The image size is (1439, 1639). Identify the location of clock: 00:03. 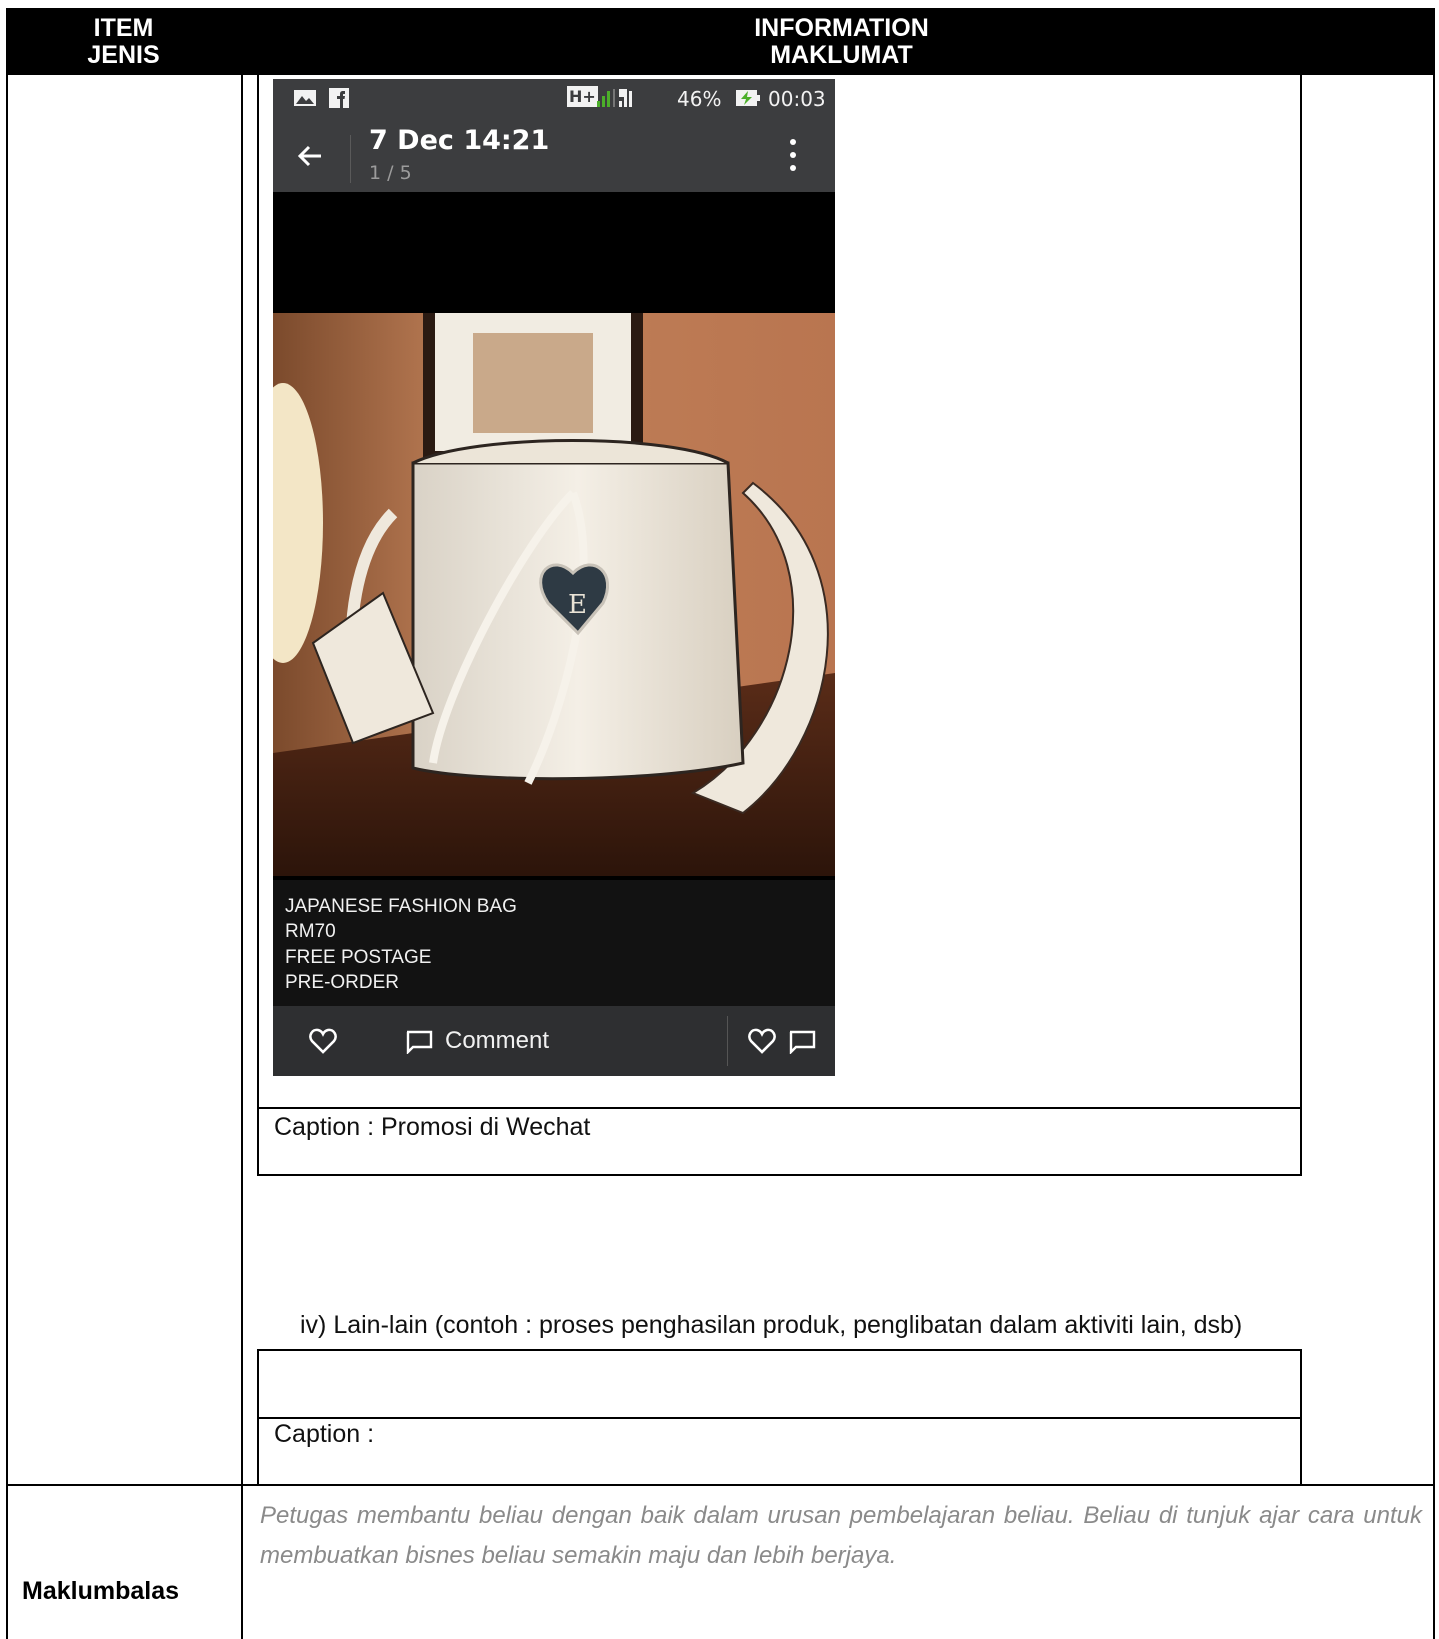
(797, 99).